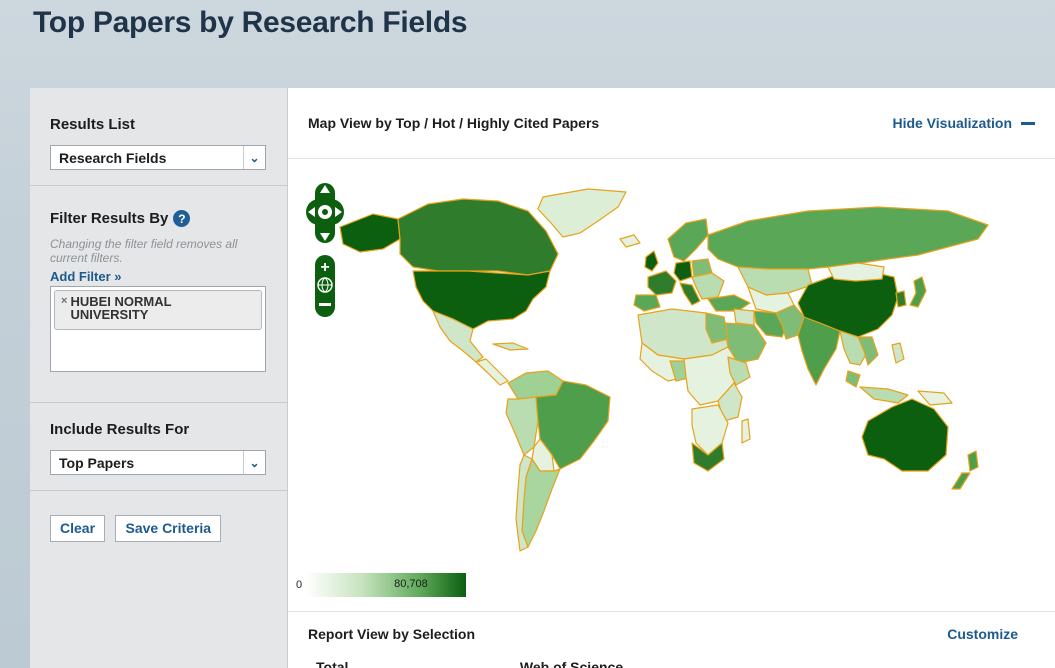  What do you see at coordinates (651, 261) in the screenshot?
I see `country-uk` at bounding box center [651, 261].